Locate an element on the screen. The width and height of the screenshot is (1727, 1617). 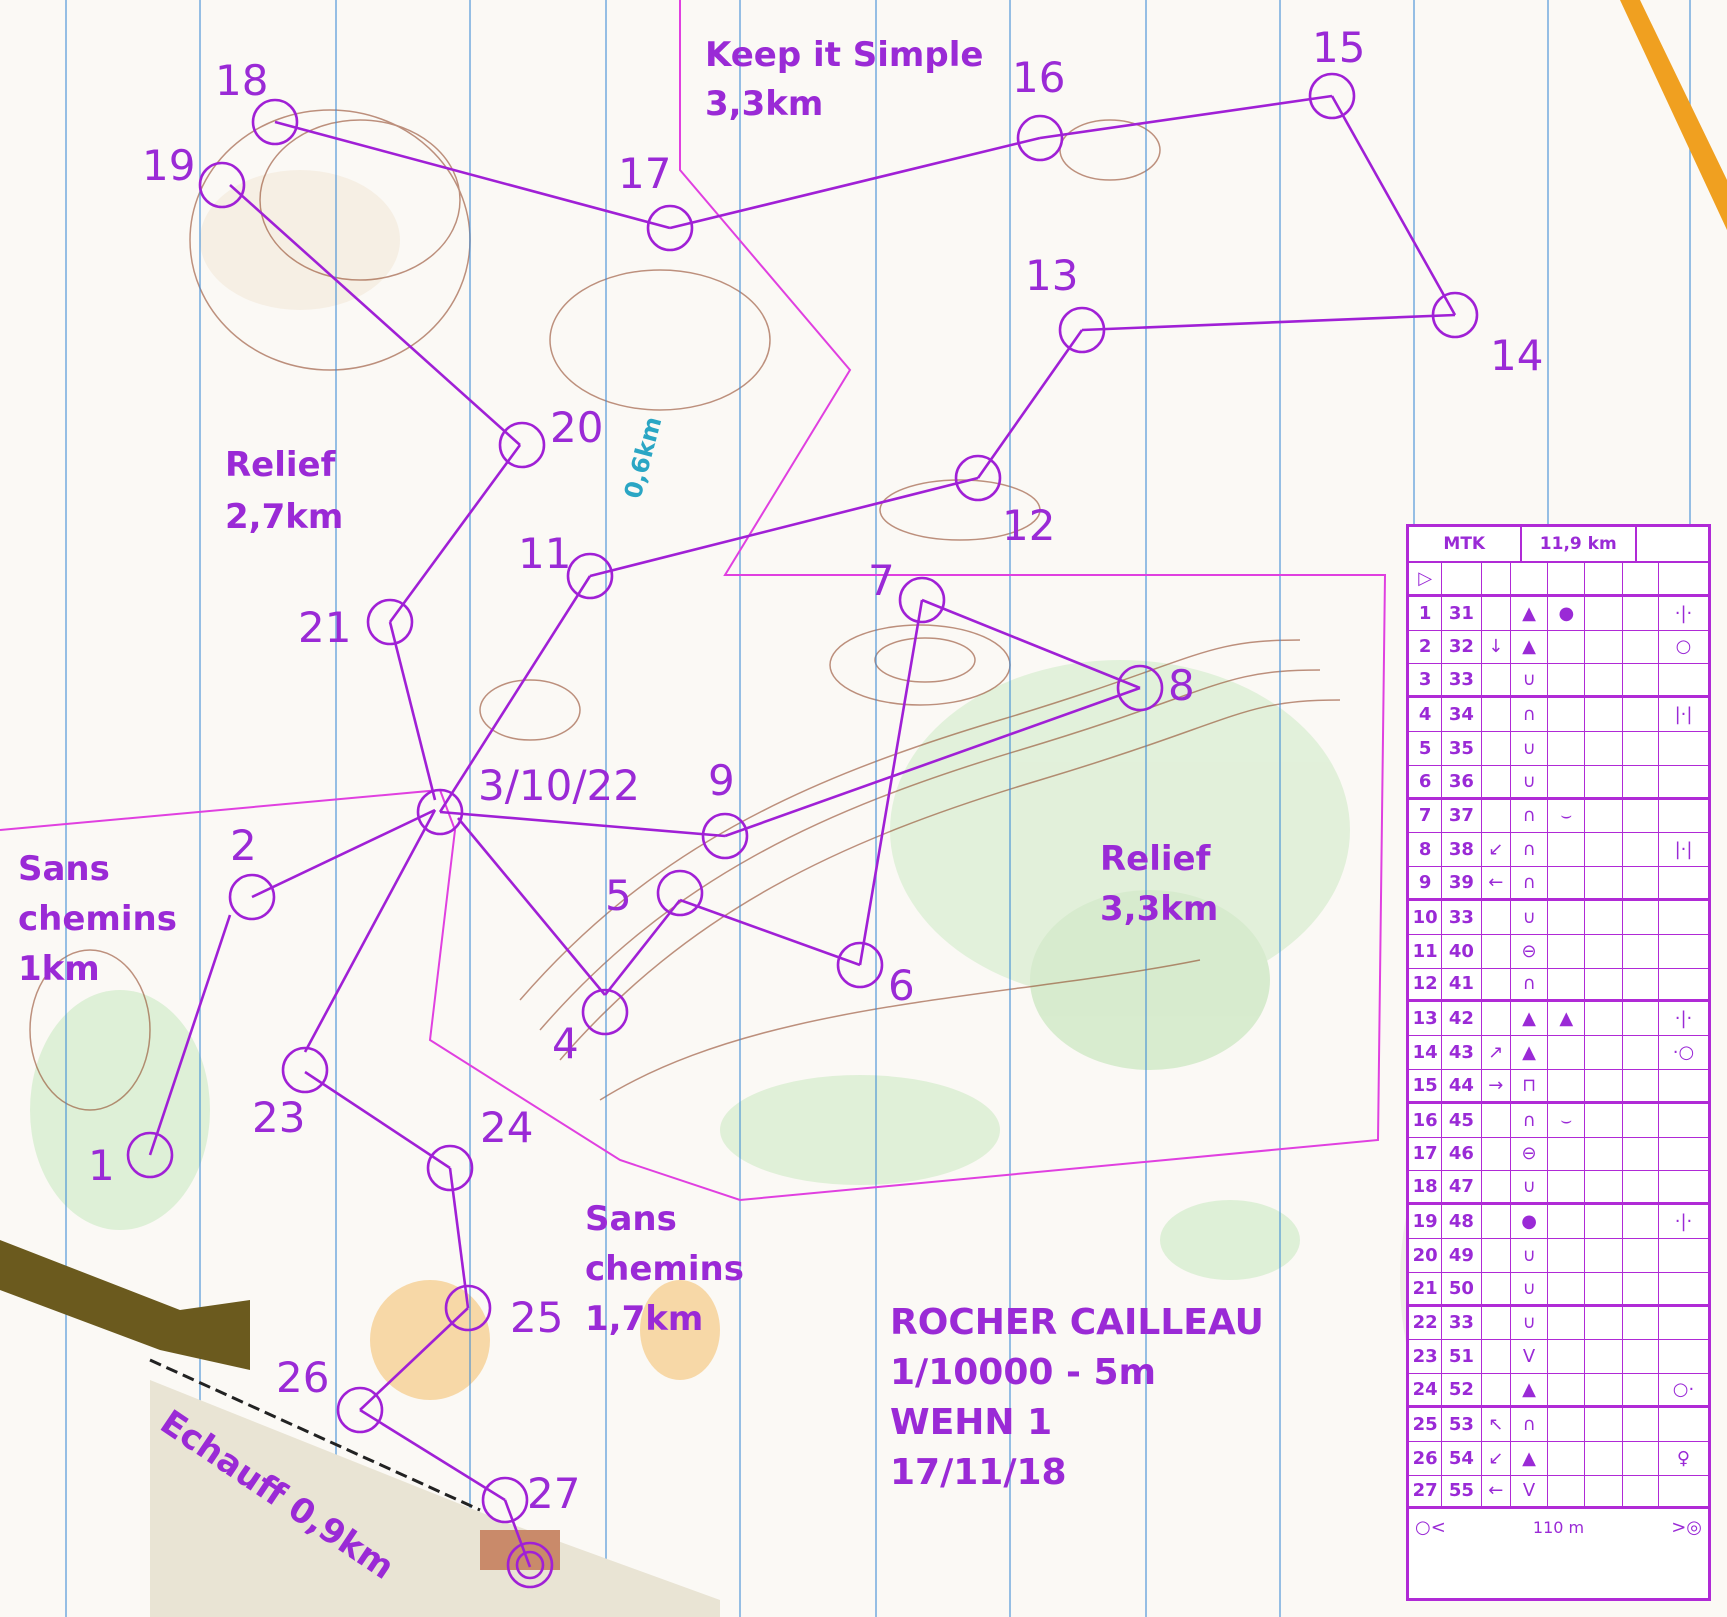
zone-sans-chemins-right-line-2: chemins is located at coordinates (664, 1269).